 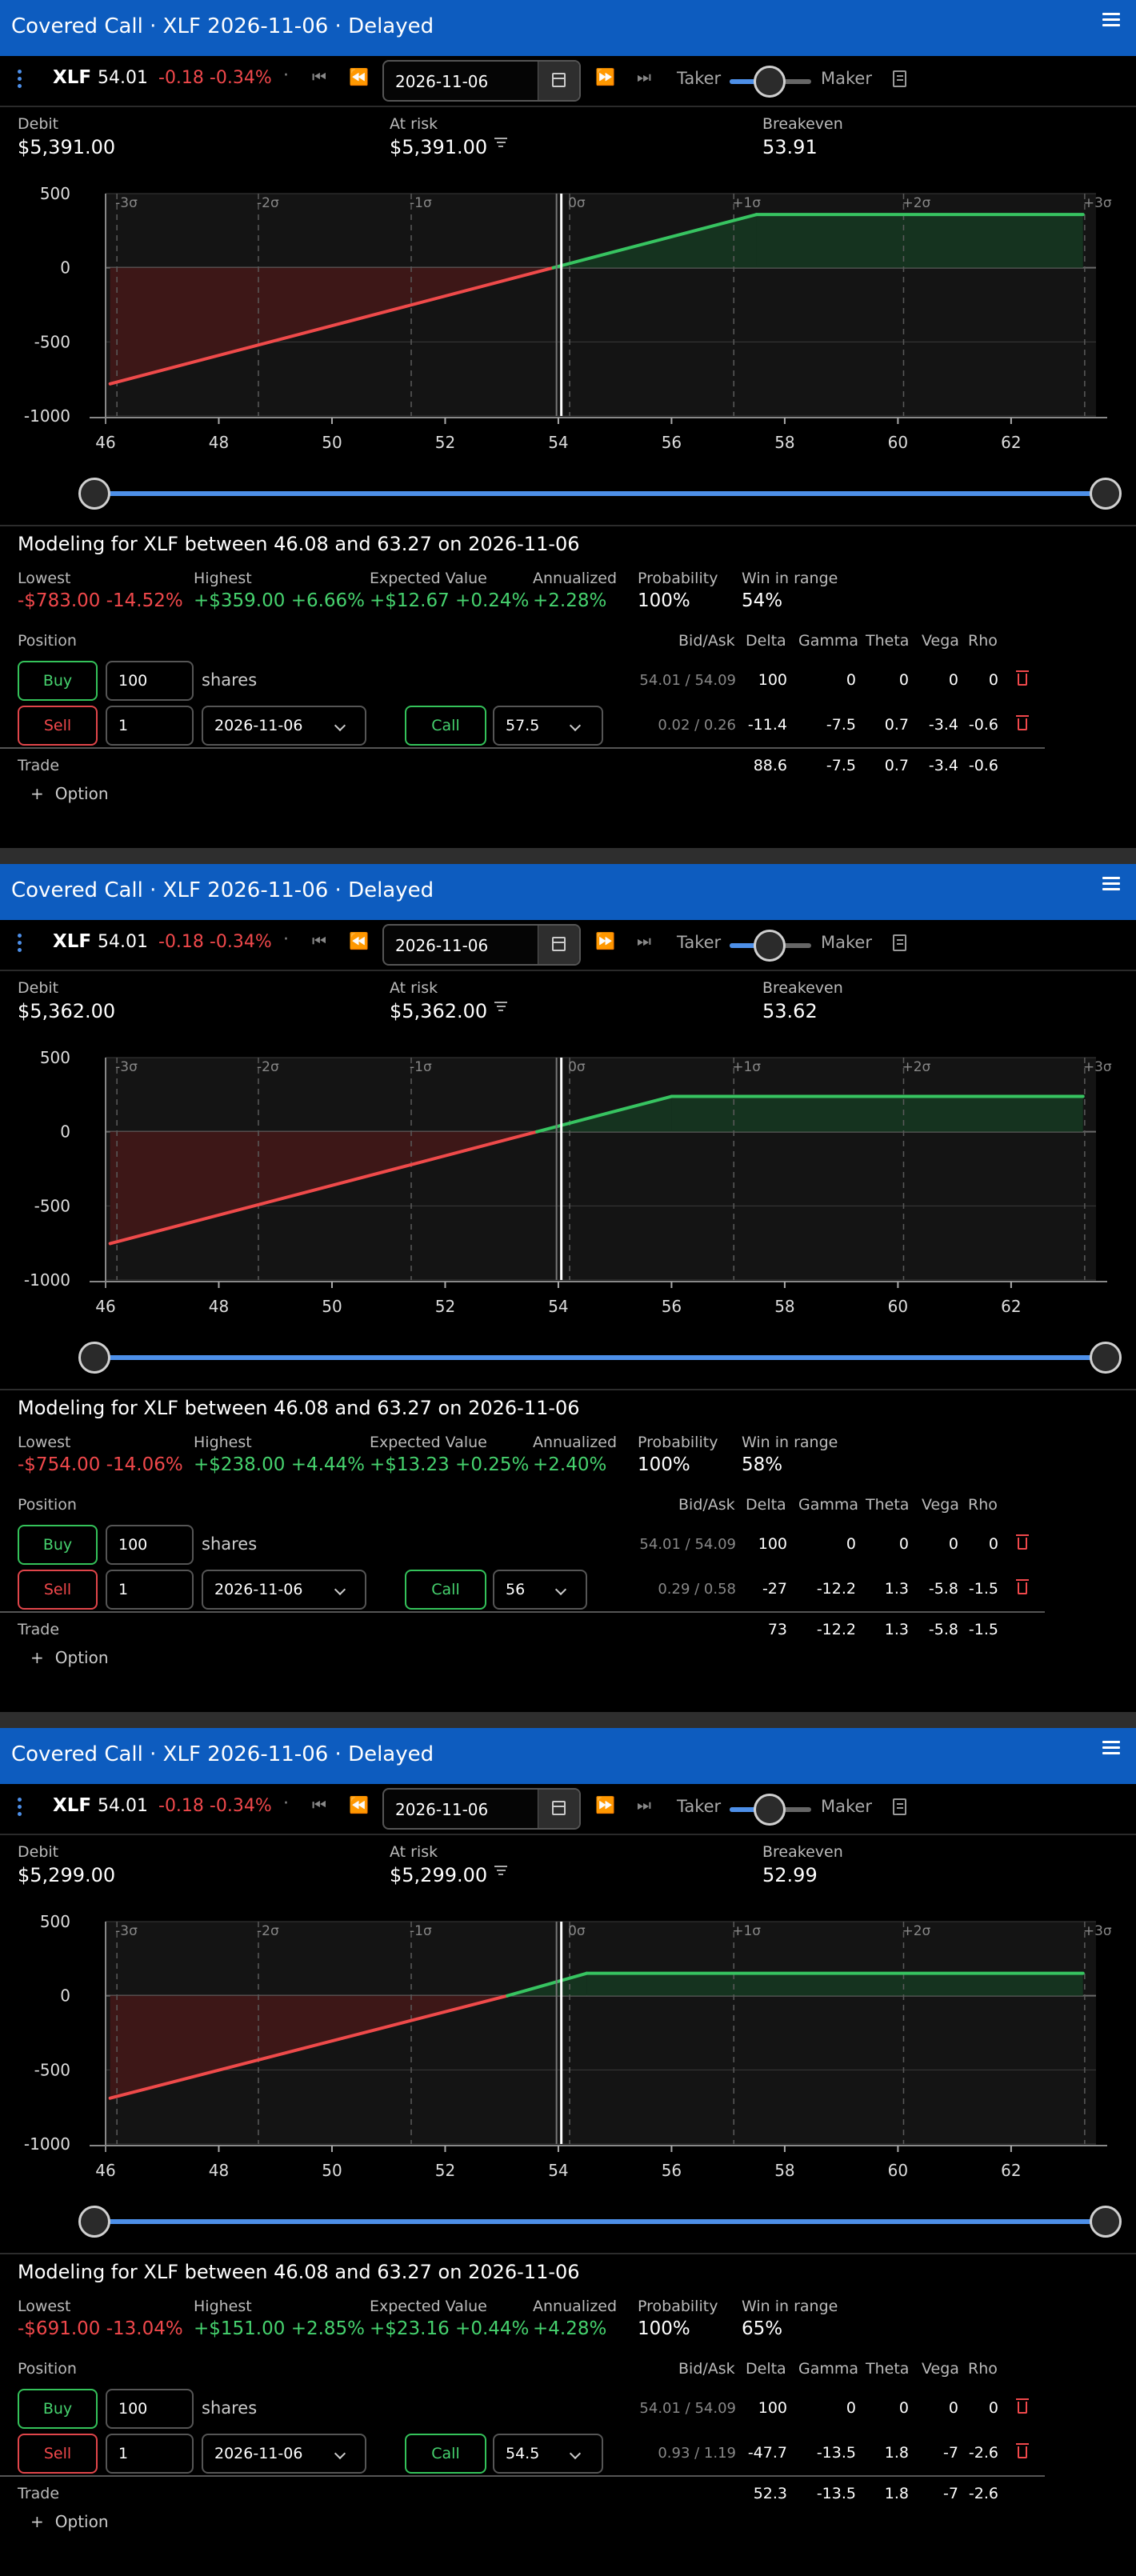 What do you see at coordinates (888, 1505) in the screenshot?
I see `theta-header: Theta` at bounding box center [888, 1505].